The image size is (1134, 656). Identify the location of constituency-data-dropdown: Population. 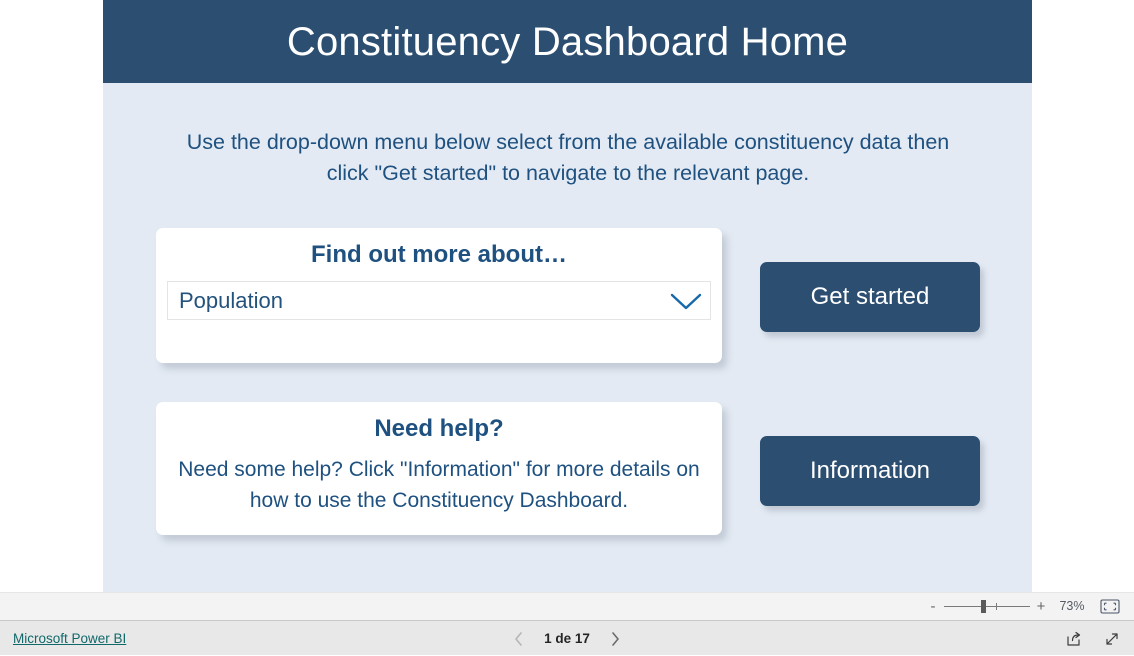
(439, 300).